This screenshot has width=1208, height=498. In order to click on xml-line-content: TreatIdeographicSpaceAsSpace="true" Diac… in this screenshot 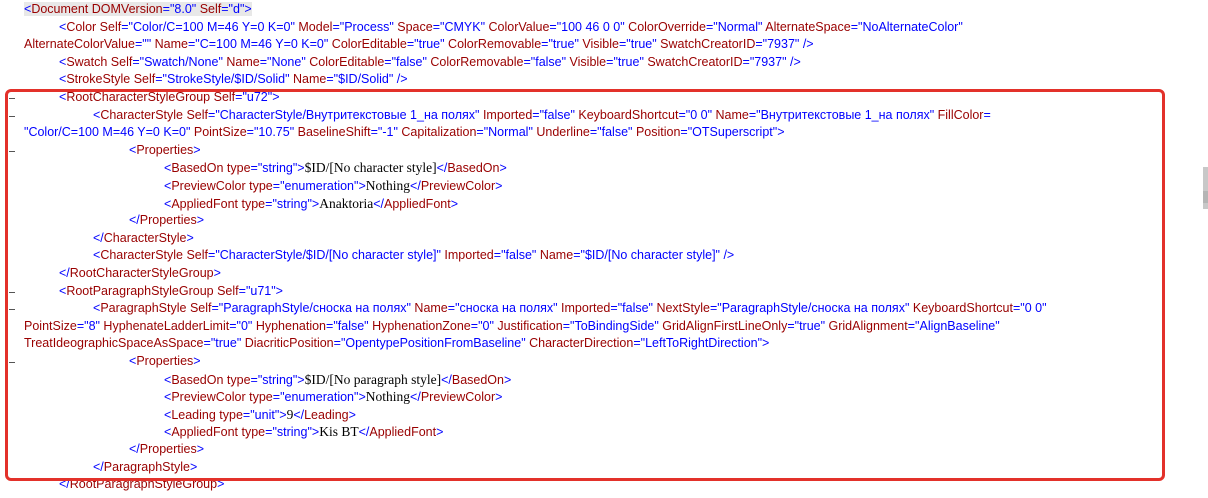, I will do `click(396, 343)`.